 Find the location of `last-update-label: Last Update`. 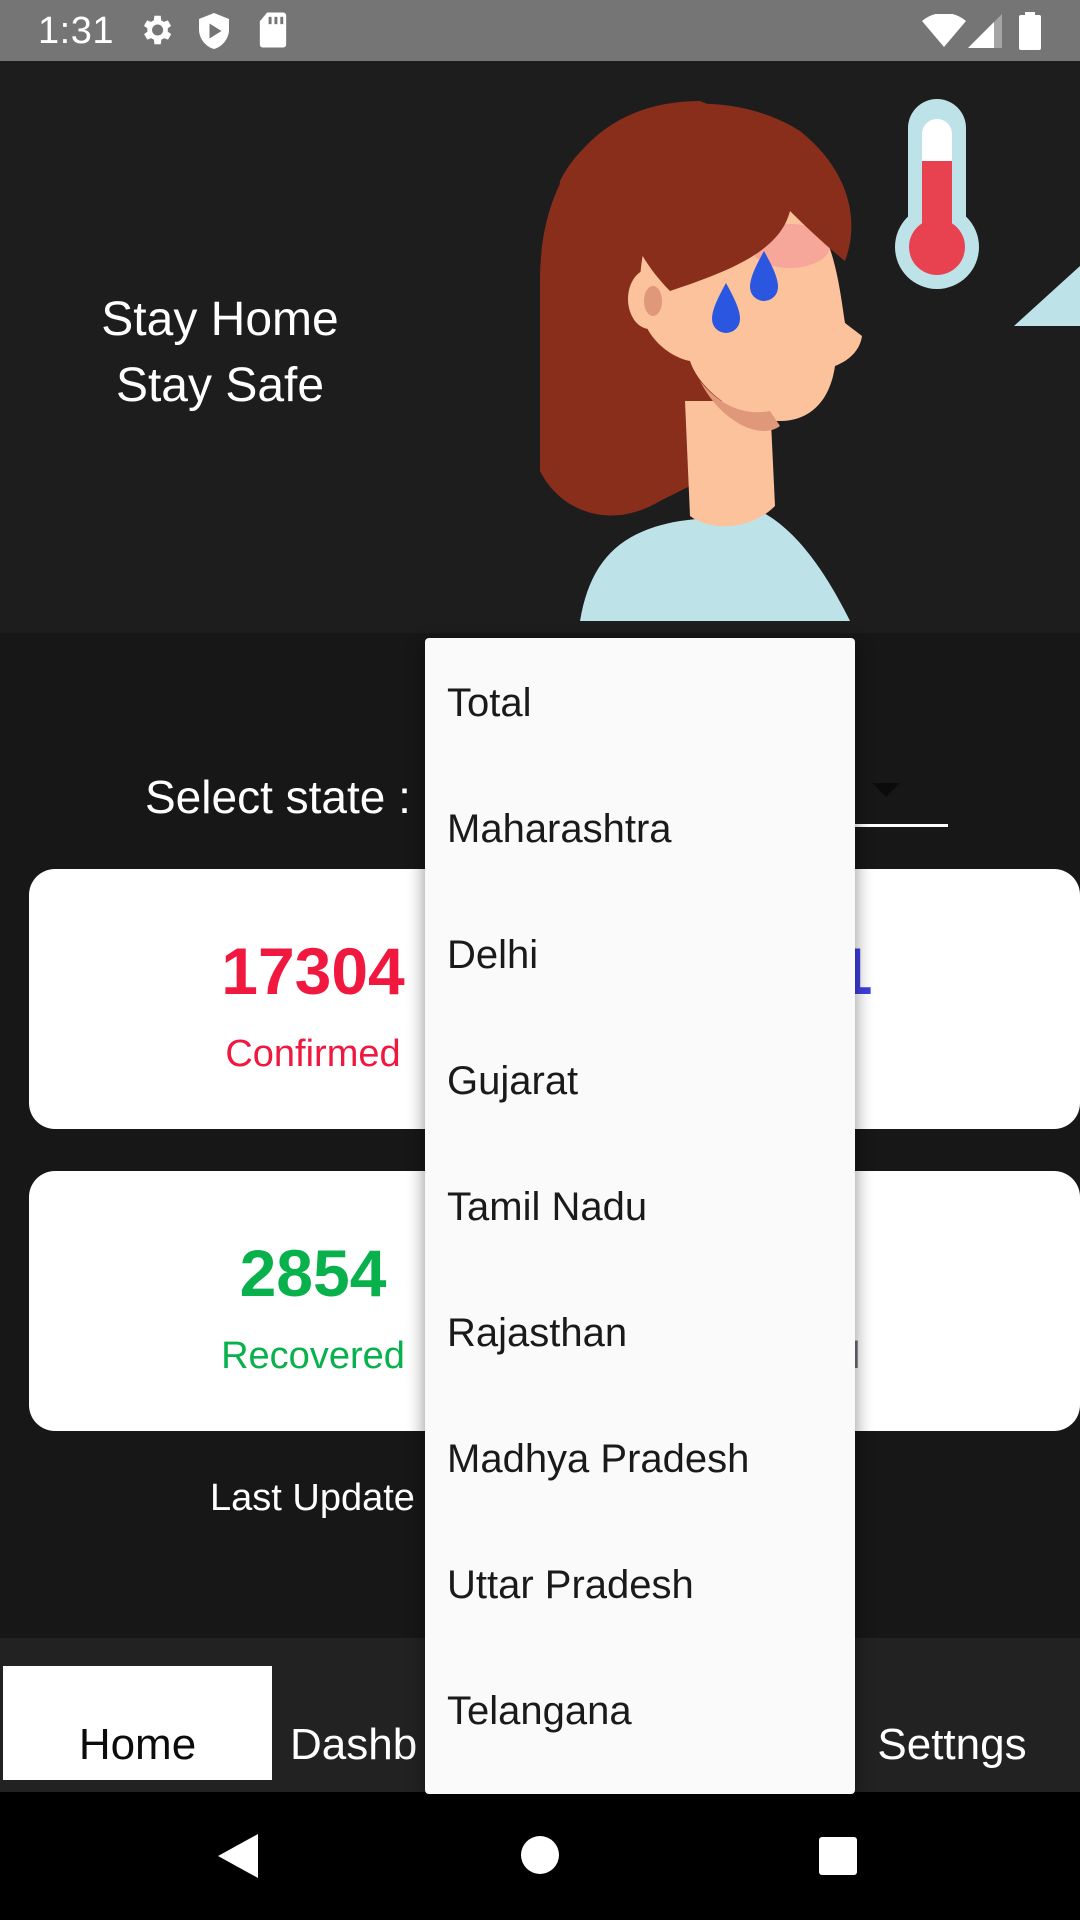

last-update-label: Last Update is located at coordinates (312, 1498).